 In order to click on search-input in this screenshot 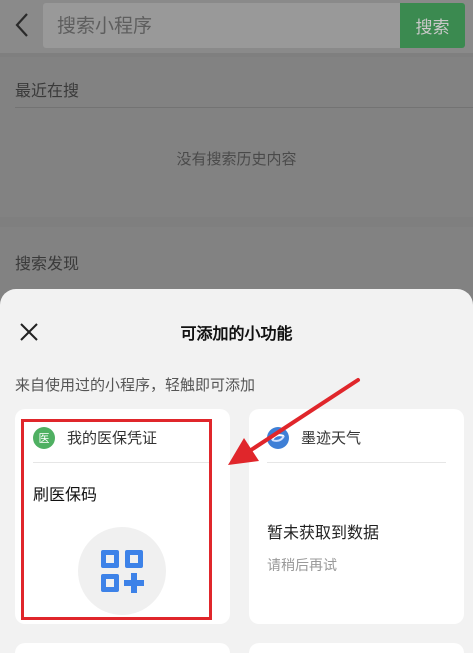, I will do `click(222, 25)`.